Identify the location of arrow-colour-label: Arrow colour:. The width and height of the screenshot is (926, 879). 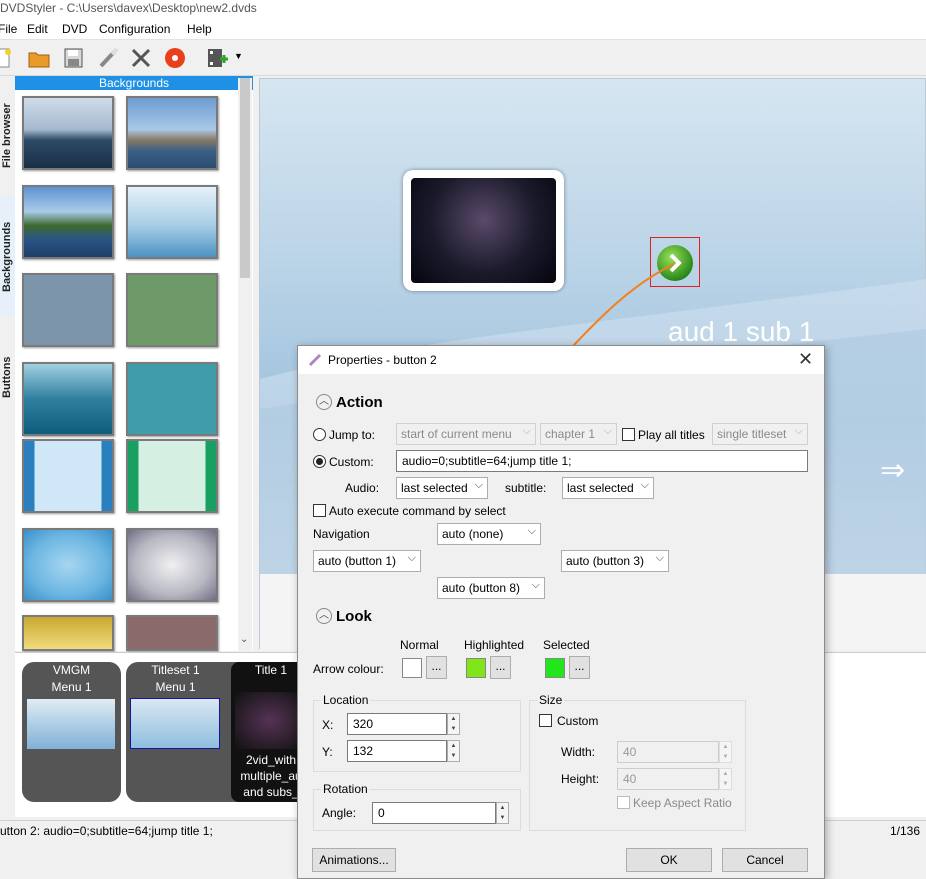
(348, 669).